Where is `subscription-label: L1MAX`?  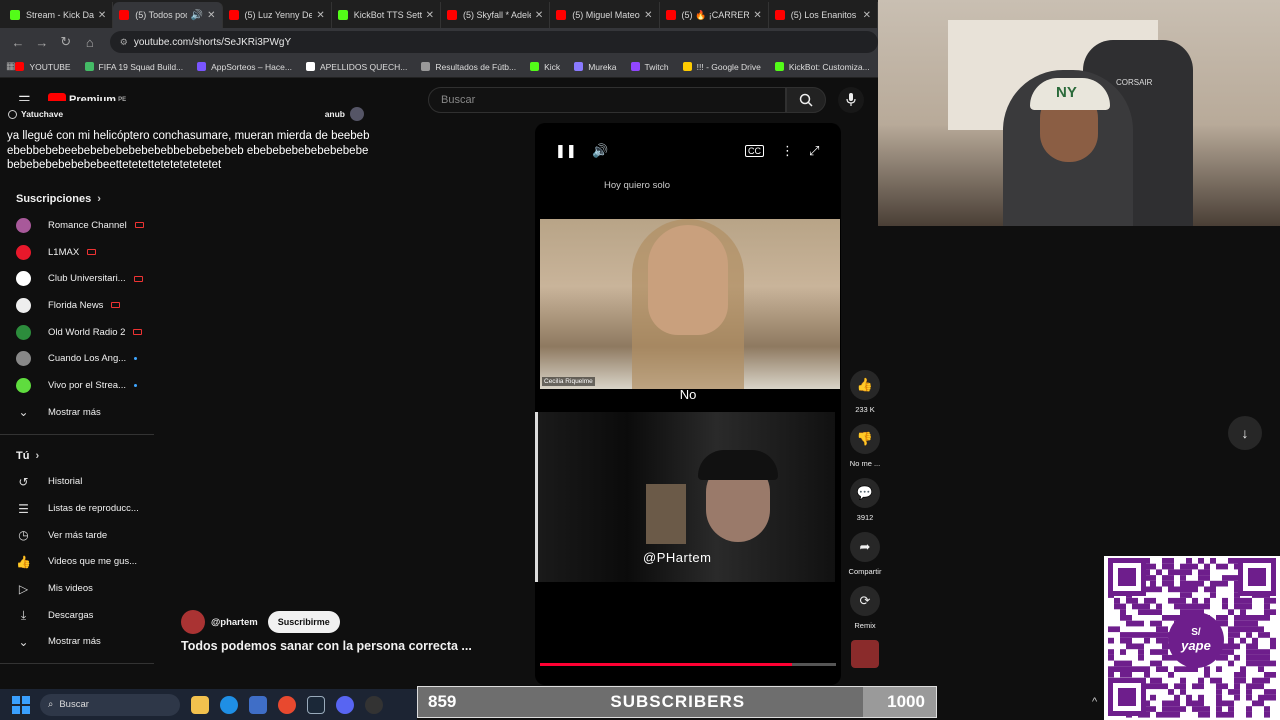 subscription-label: L1MAX is located at coordinates (64, 252).